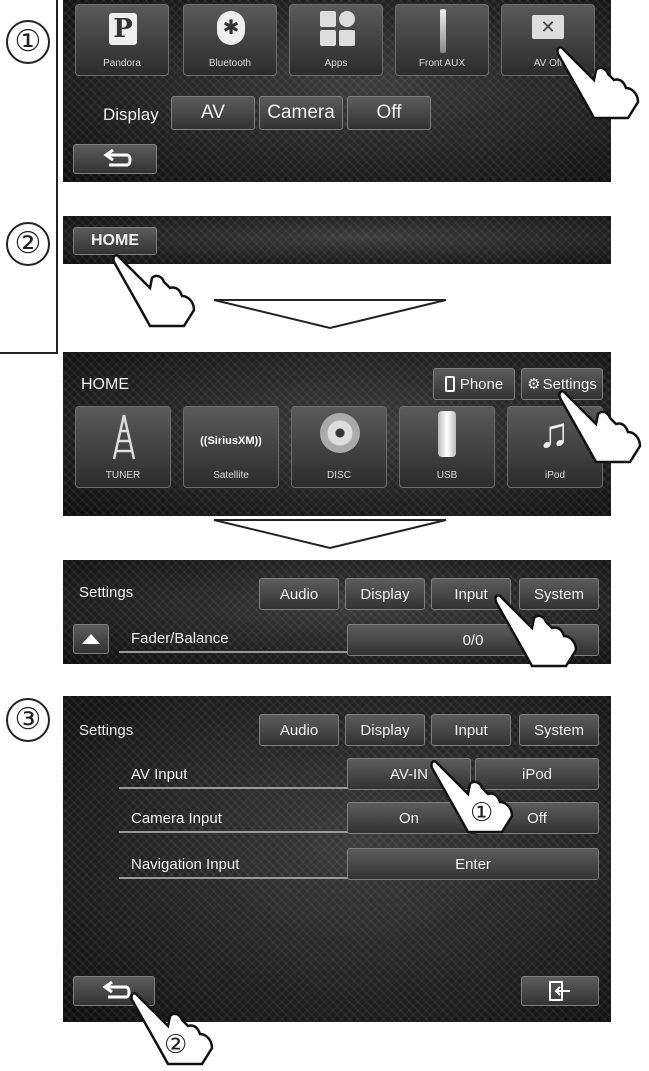 Image resolution: width=649 pixels, height=1071 pixels. What do you see at coordinates (389, 113) in the screenshot?
I see `display-off-button: Off` at bounding box center [389, 113].